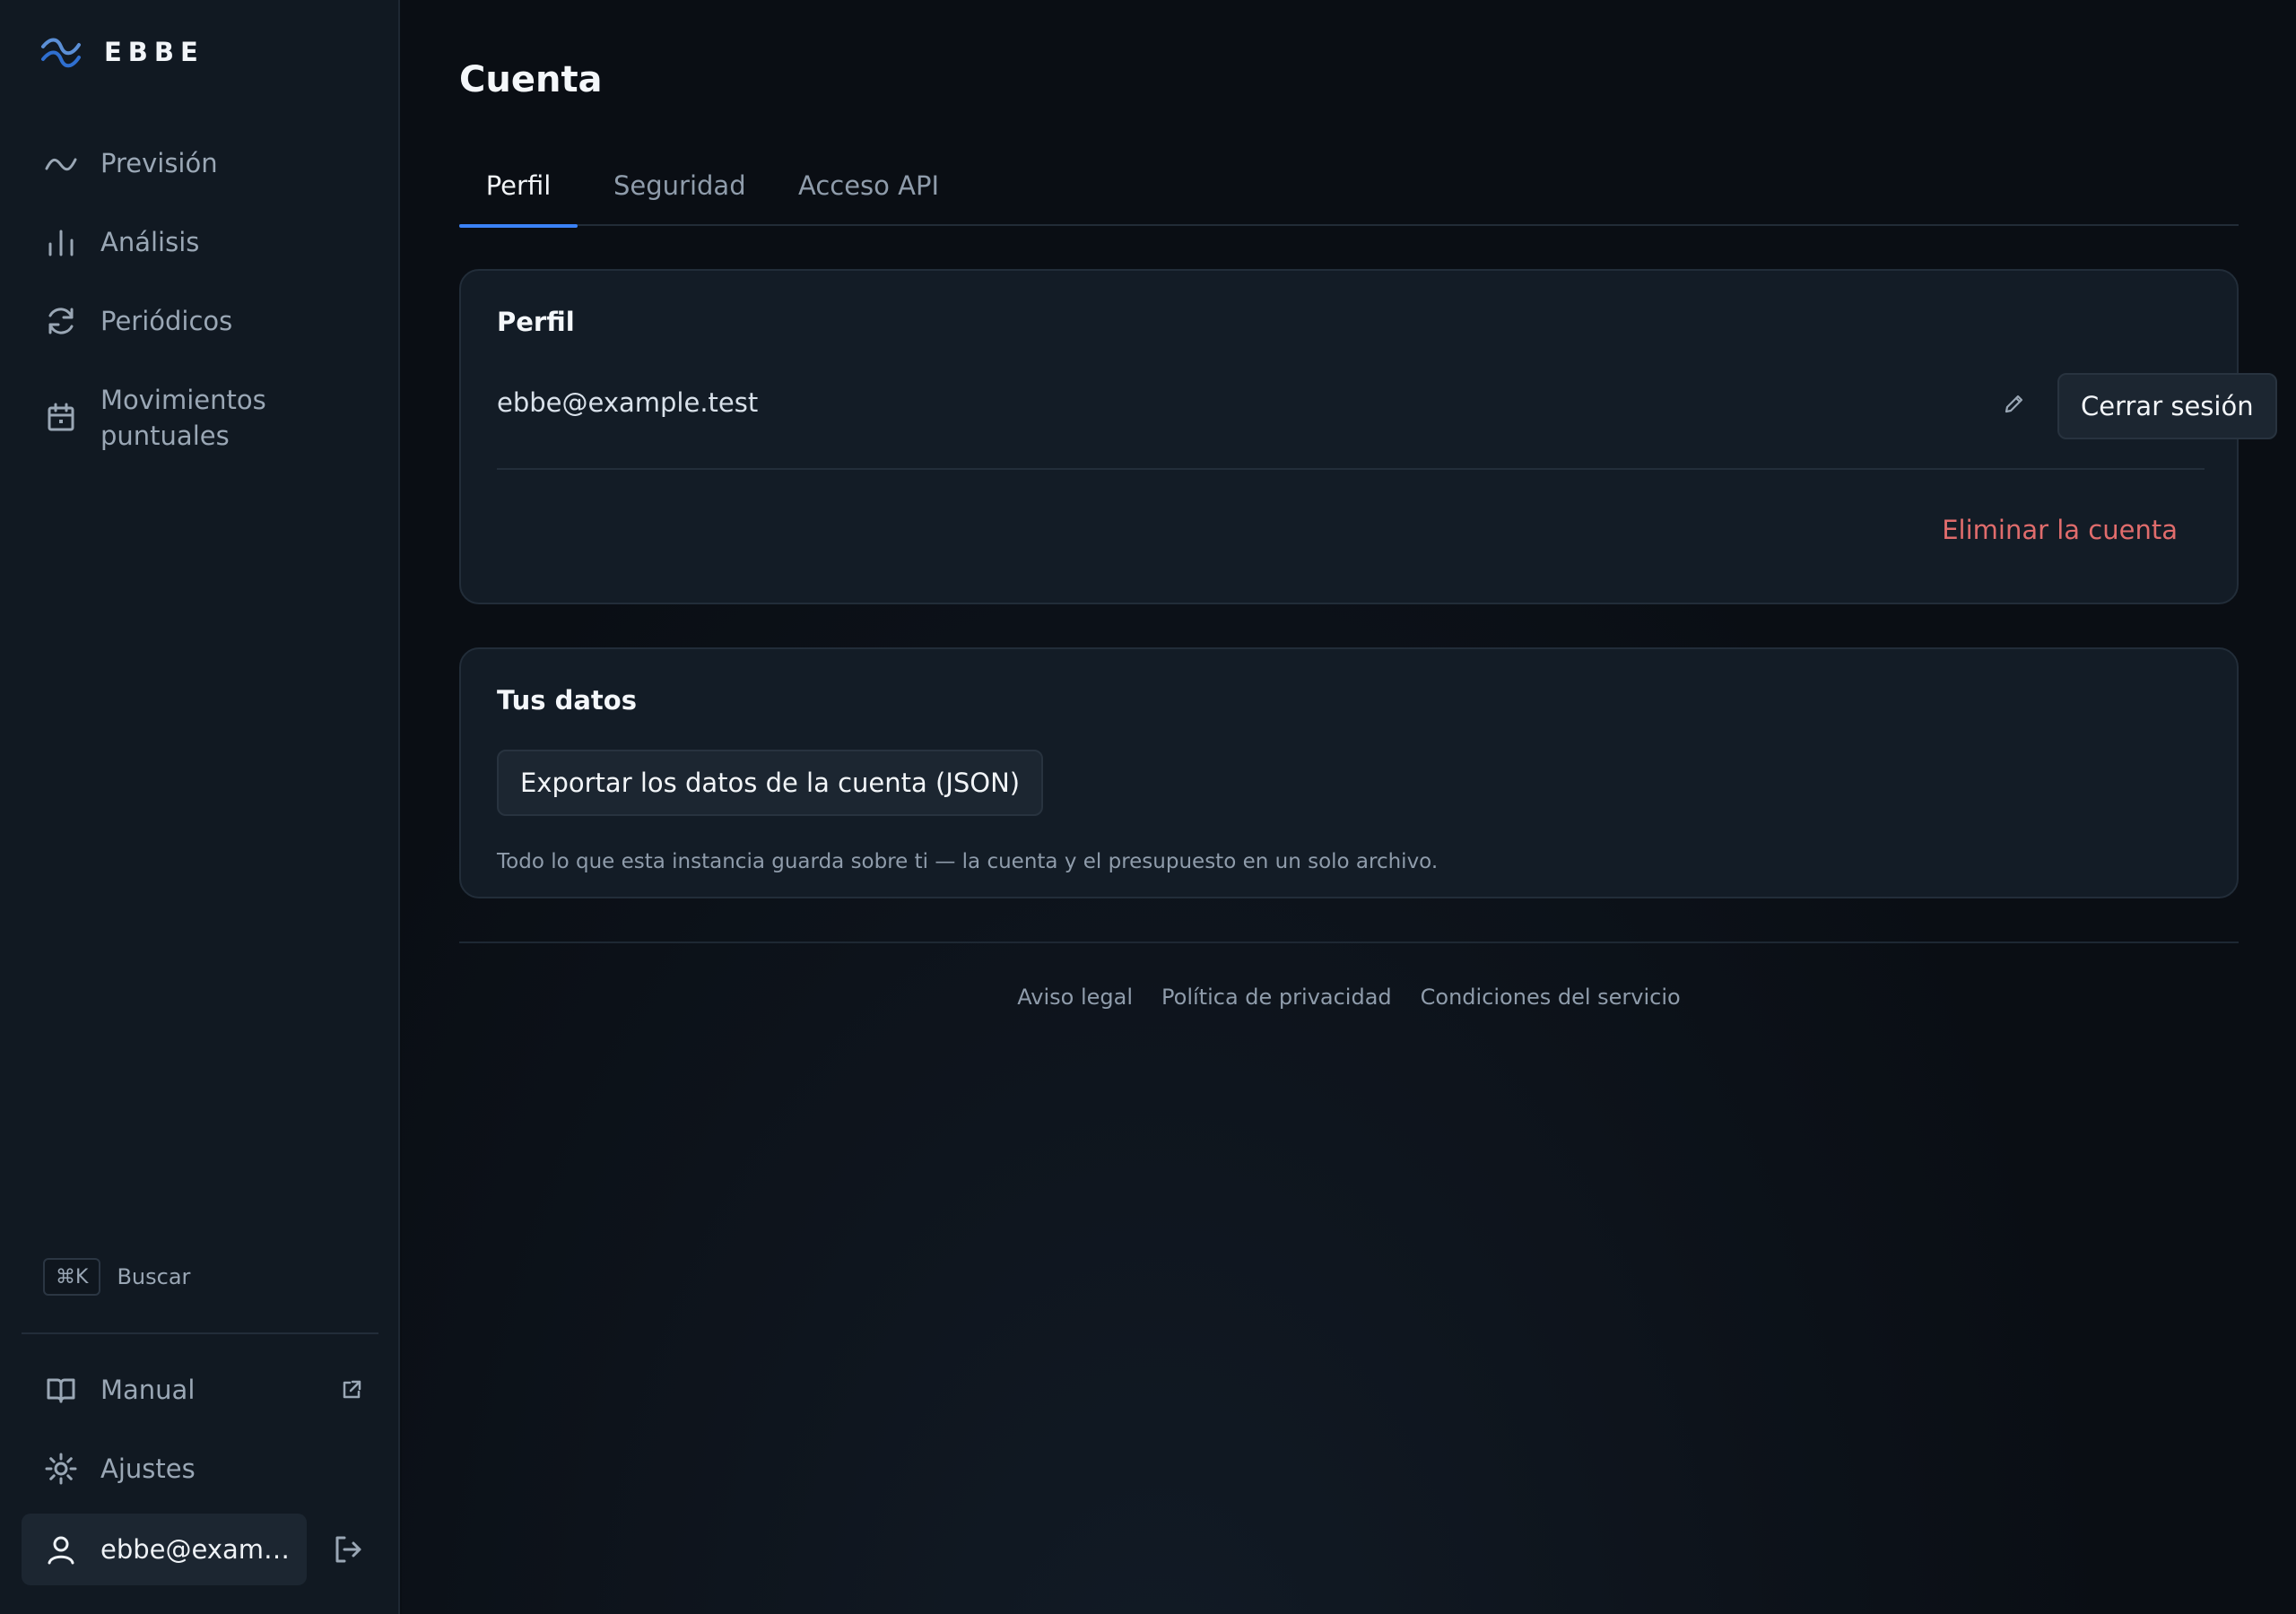 This screenshot has height=1614, width=2296. I want to click on nav-item-movimientos-puntuales: Movimientos puntuales, so click(199, 418).